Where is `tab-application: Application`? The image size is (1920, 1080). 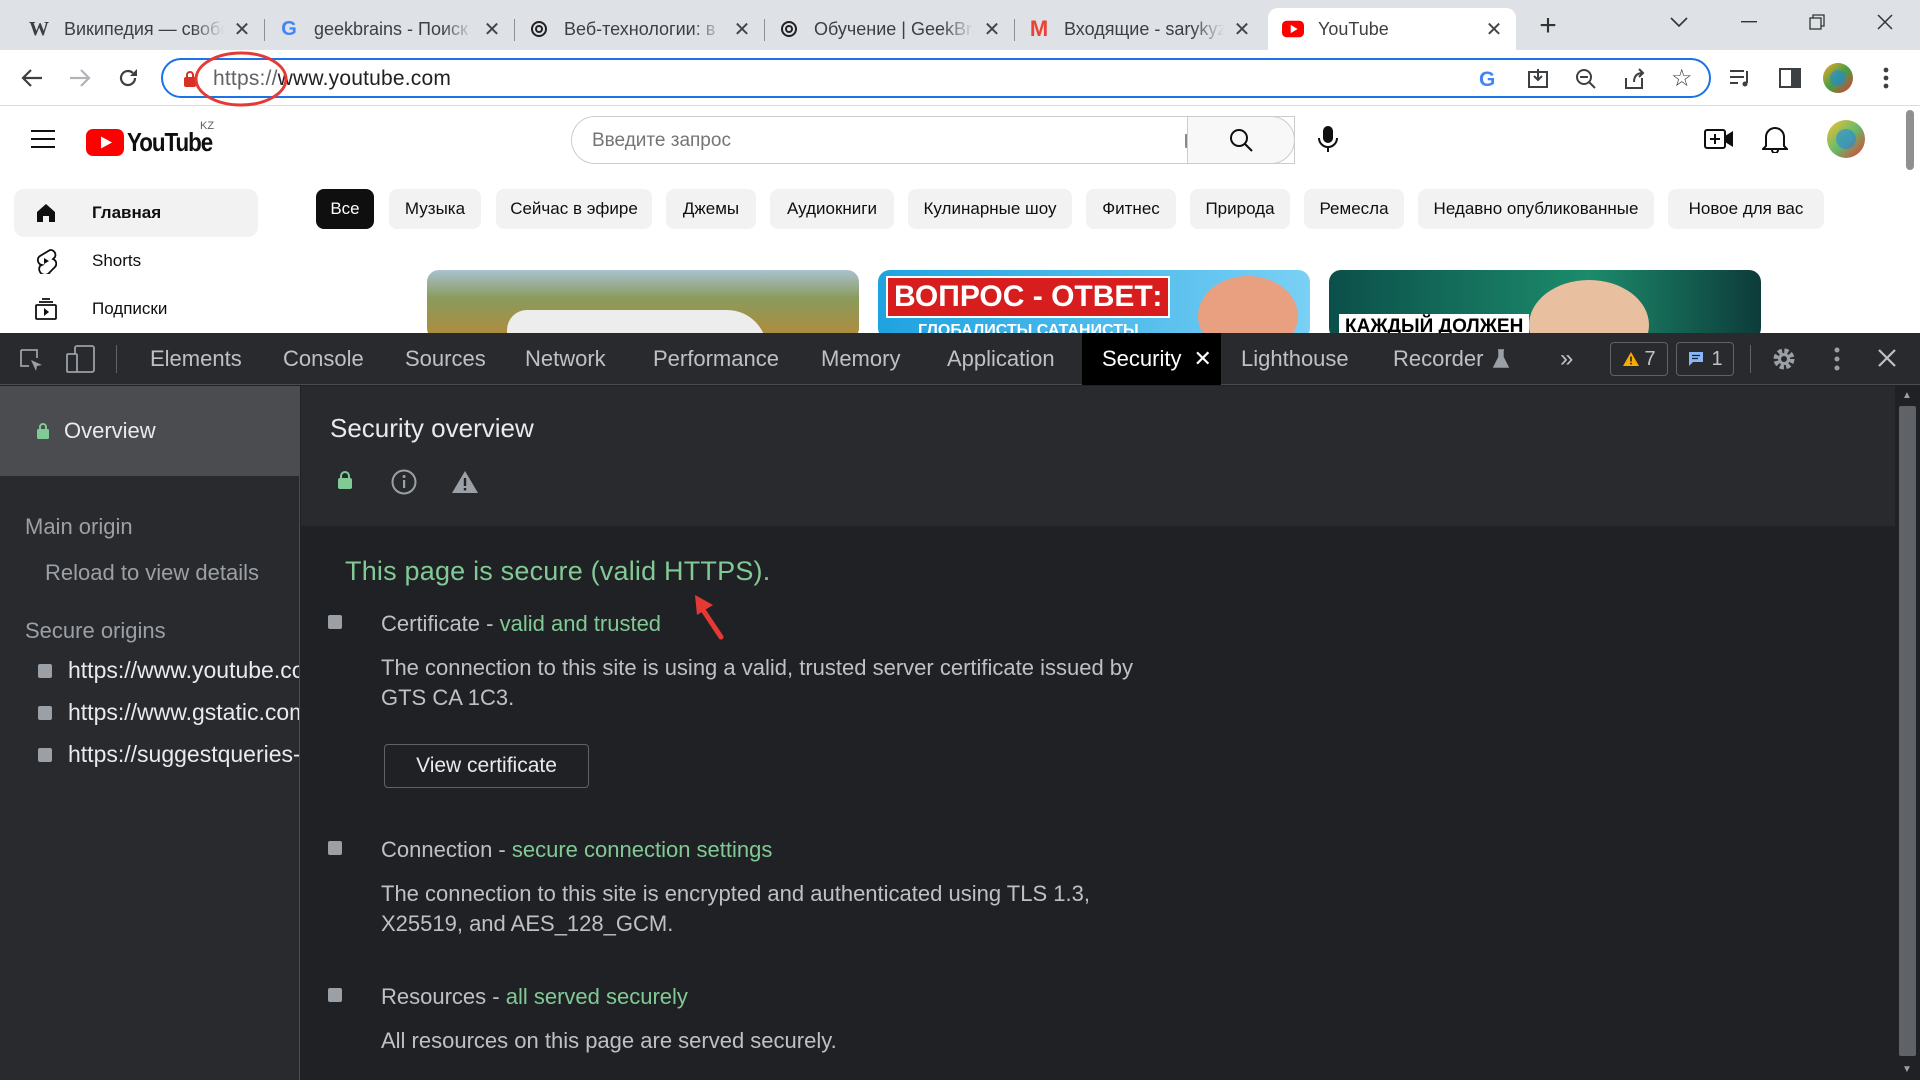
tab-application: Application is located at coordinates (1001, 359).